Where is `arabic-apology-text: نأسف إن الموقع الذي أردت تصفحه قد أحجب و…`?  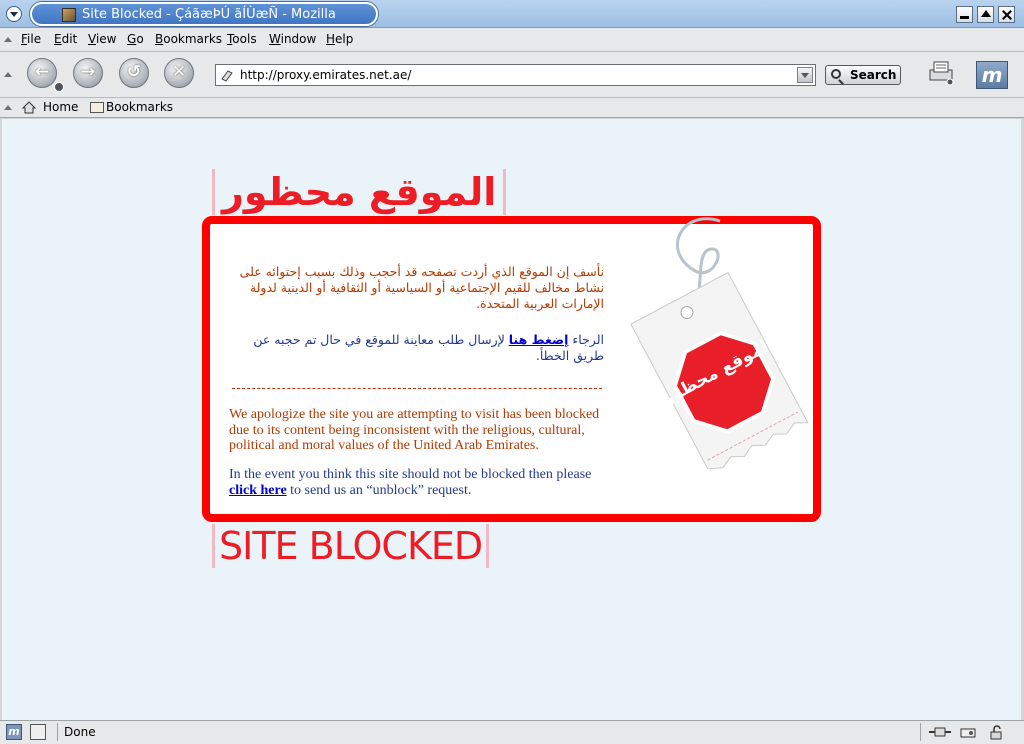
arabic-apology-text: نأسف إن الموقع الذي أردت تصفحه قد أحجب و… is located at coordinates (421, 287).